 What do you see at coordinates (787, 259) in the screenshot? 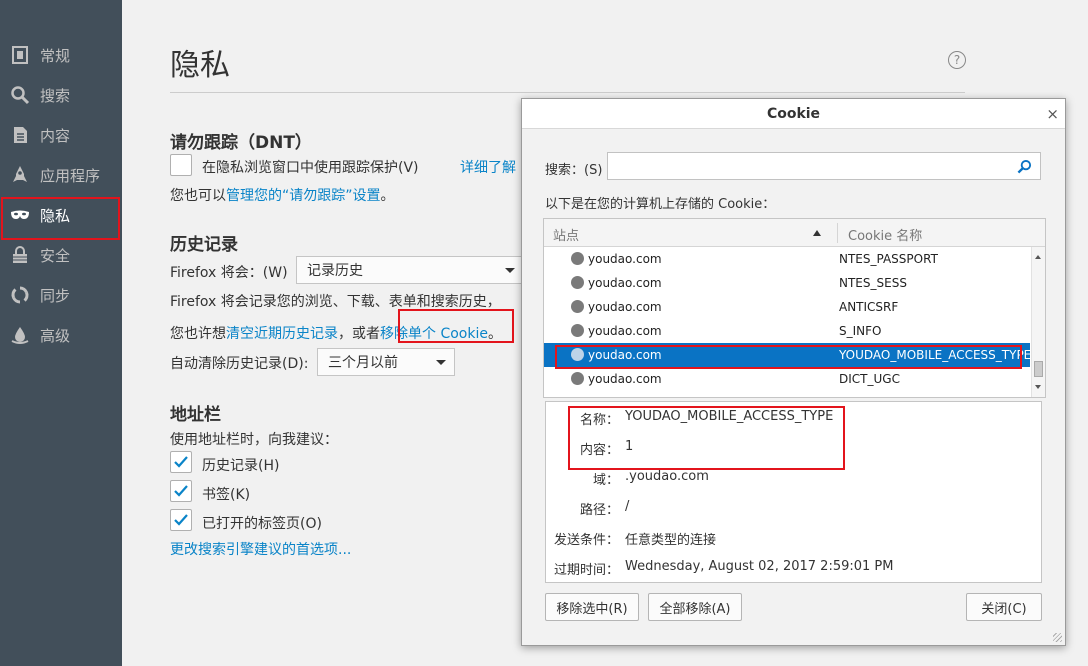
I see `table-row: youdao.com NTES_PASSPORT` at bounding box center [787, 259].